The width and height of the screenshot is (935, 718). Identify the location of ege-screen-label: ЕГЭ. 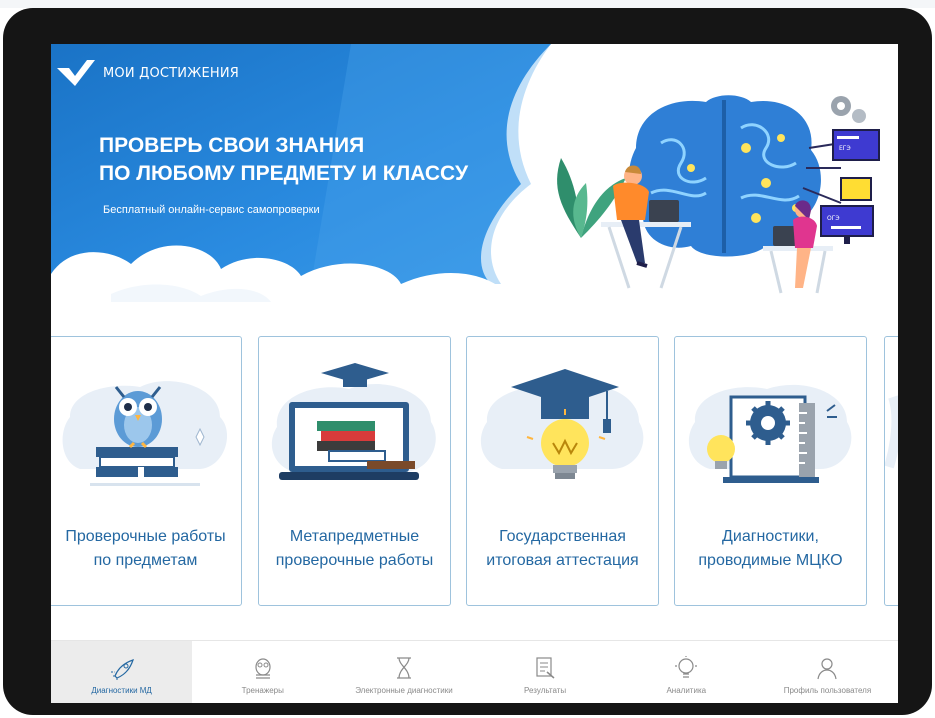
(845, 148).